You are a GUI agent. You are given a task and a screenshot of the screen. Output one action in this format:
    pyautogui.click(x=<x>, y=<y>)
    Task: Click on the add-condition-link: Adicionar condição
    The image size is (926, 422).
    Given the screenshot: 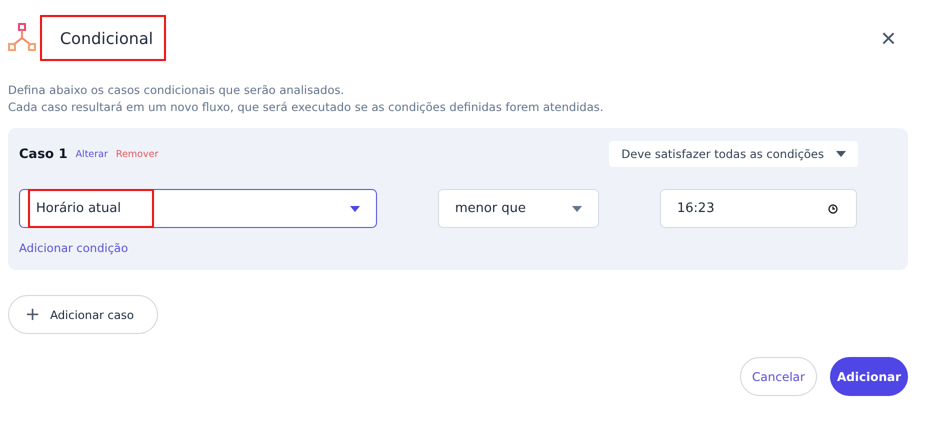 What is the action you would take?
    pyautogui.click(x=438, y=248)
    